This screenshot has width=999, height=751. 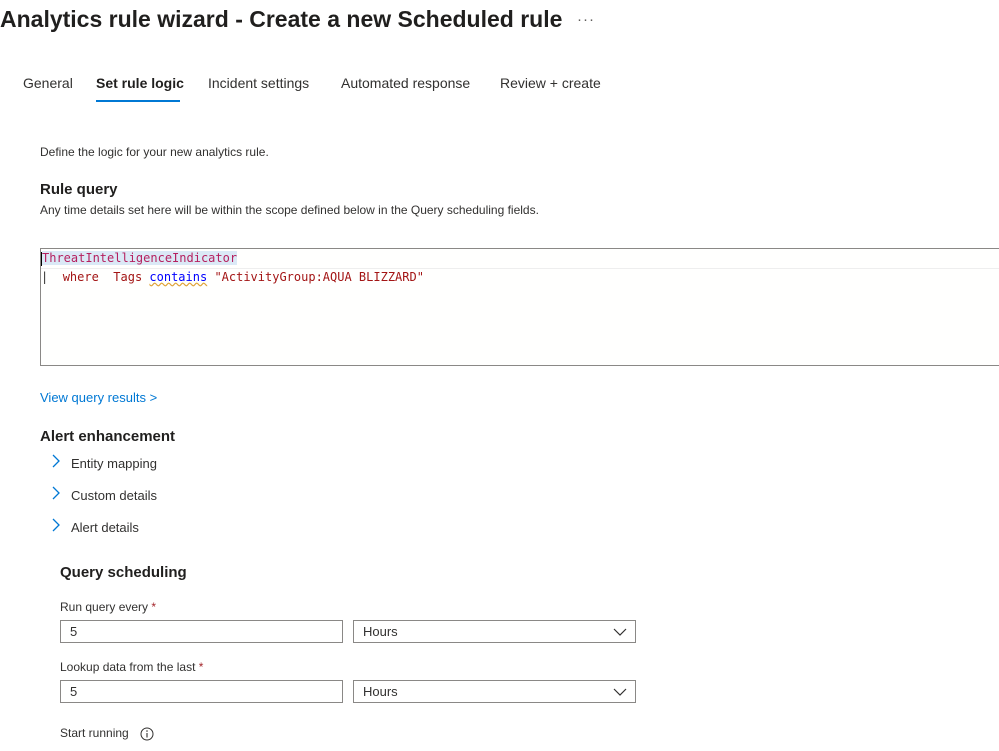 What do you see at coordinates (147, 734) in the screenshot?
I see `info-icon` at bounding box center [147, 734].